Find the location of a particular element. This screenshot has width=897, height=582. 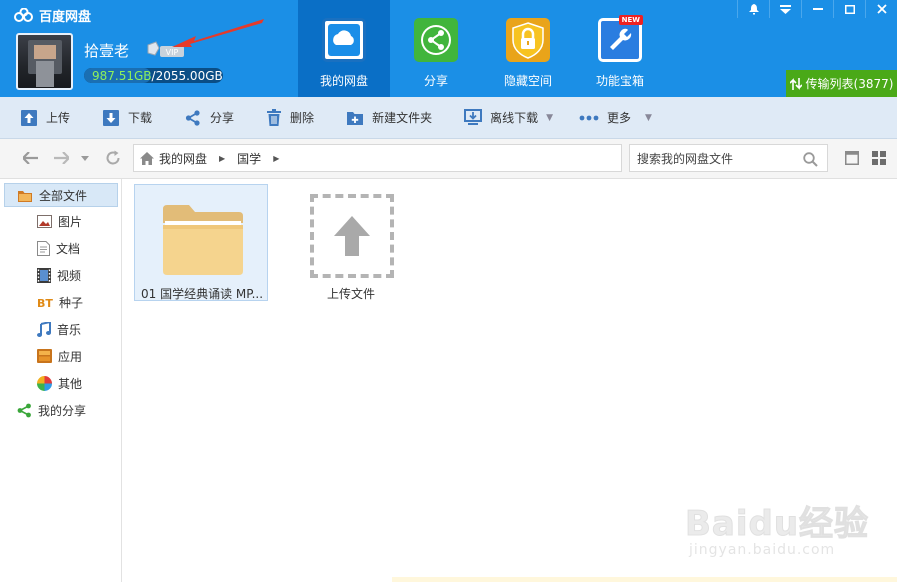

tab-my-drive-label: 我的网盘 is located at coordinates (343, 81).